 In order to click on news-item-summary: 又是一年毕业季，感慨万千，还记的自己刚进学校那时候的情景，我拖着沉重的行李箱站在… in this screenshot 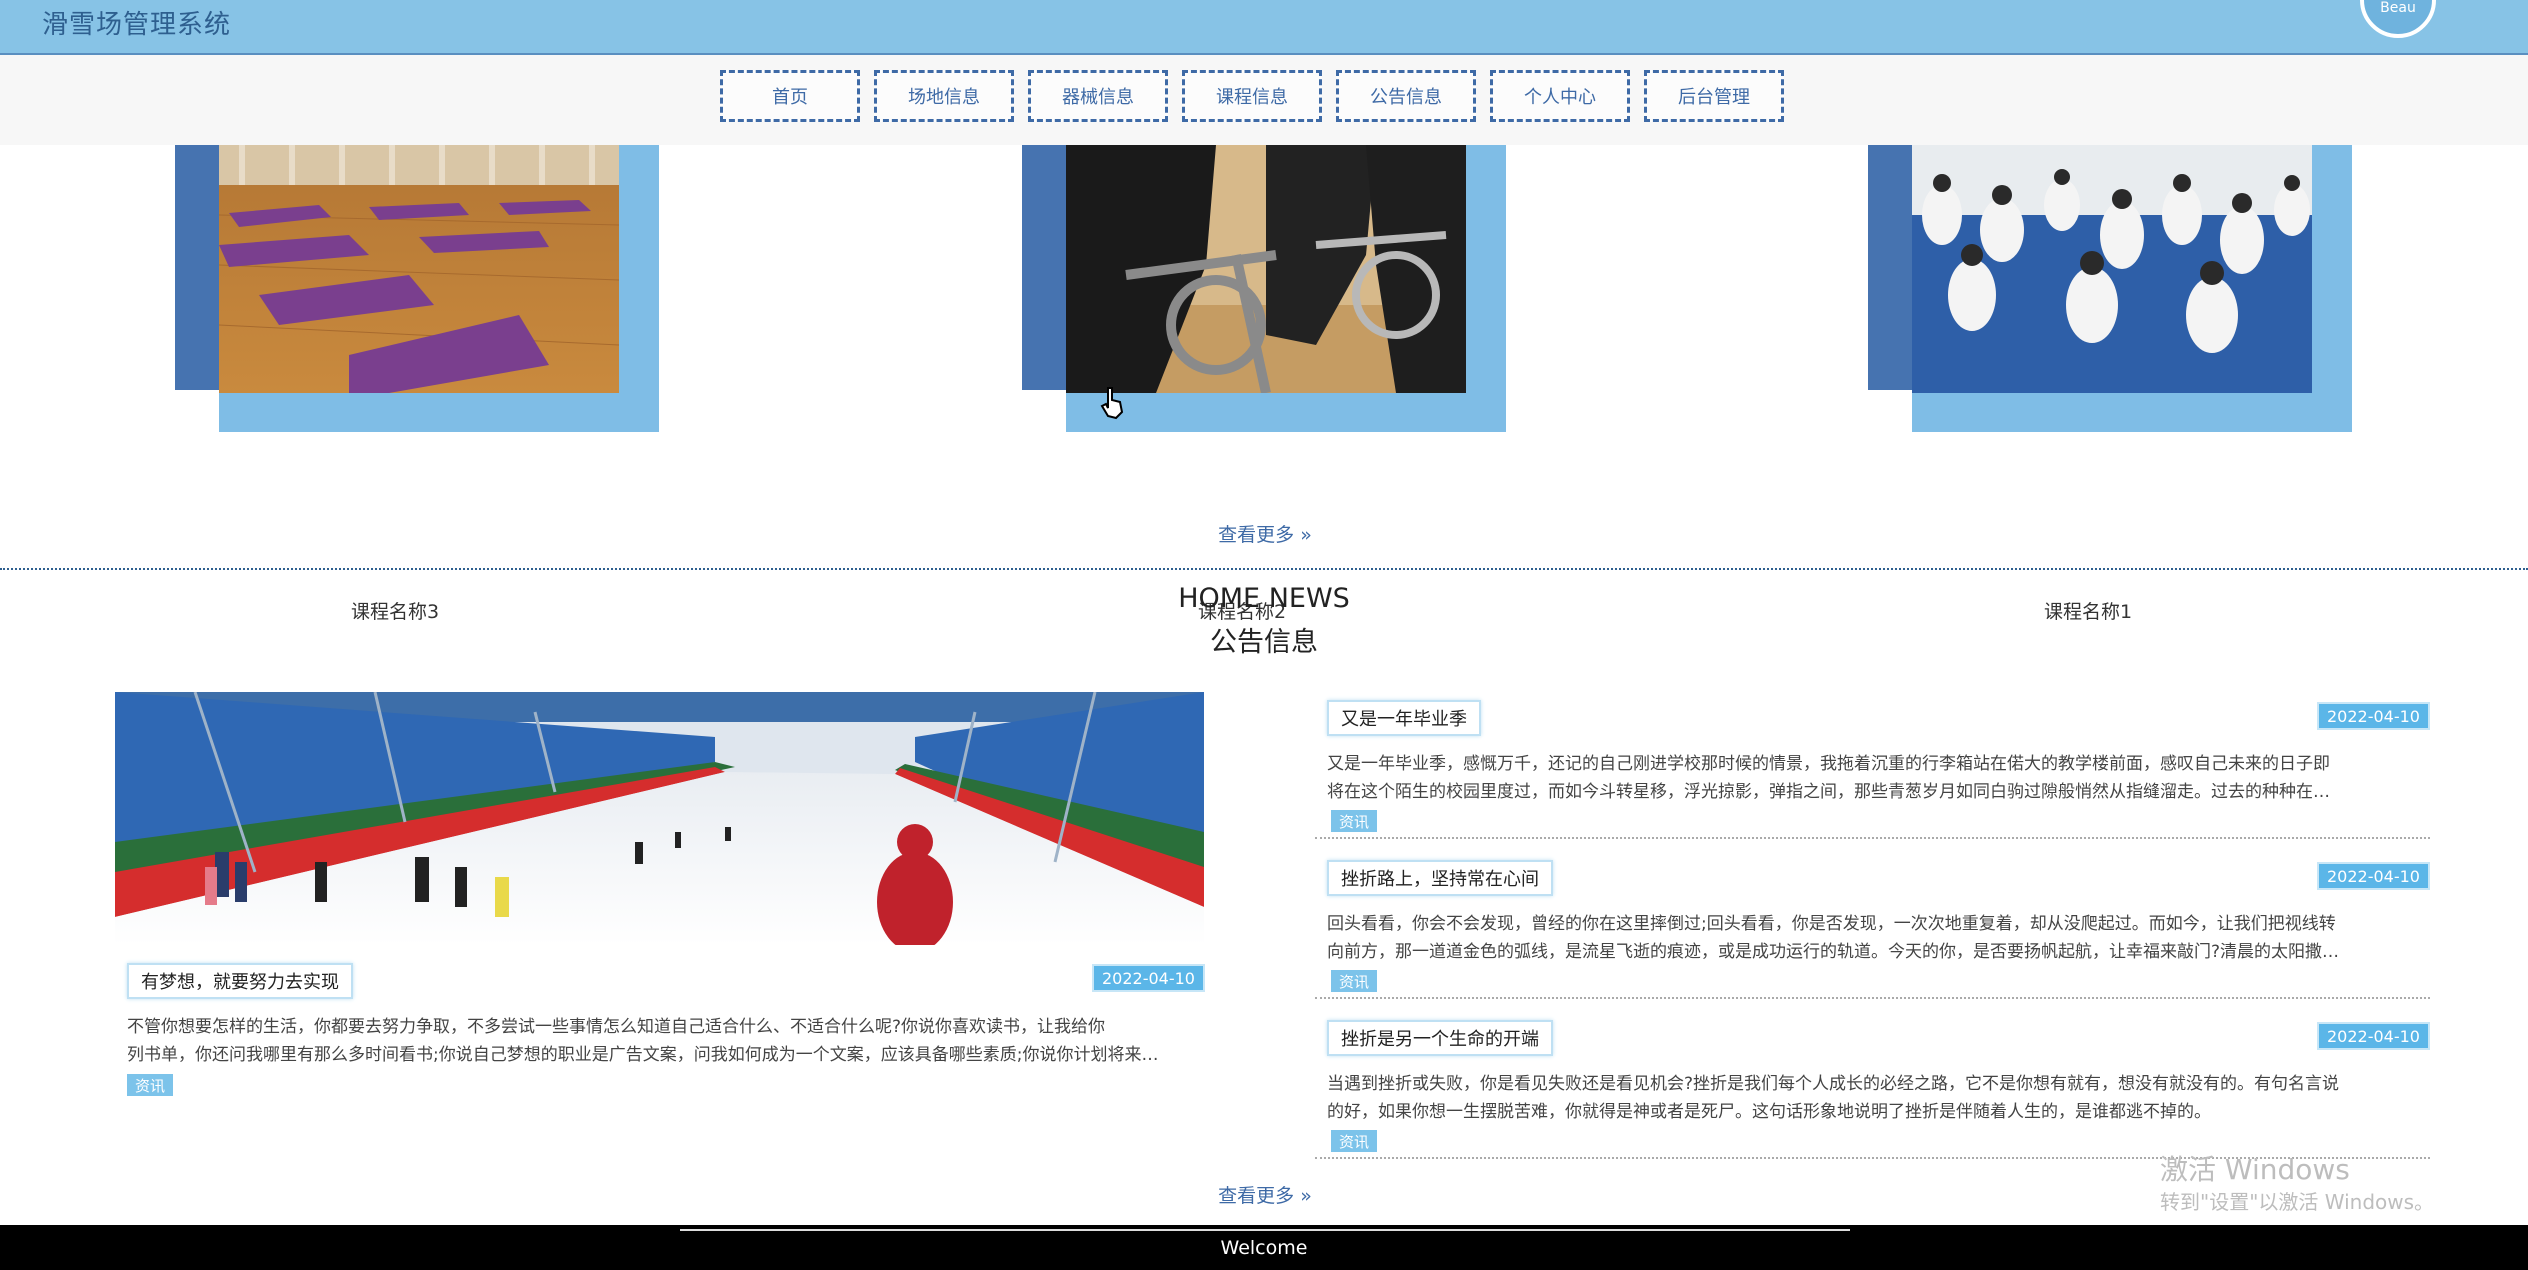, I will do `click(1828, 778)`.